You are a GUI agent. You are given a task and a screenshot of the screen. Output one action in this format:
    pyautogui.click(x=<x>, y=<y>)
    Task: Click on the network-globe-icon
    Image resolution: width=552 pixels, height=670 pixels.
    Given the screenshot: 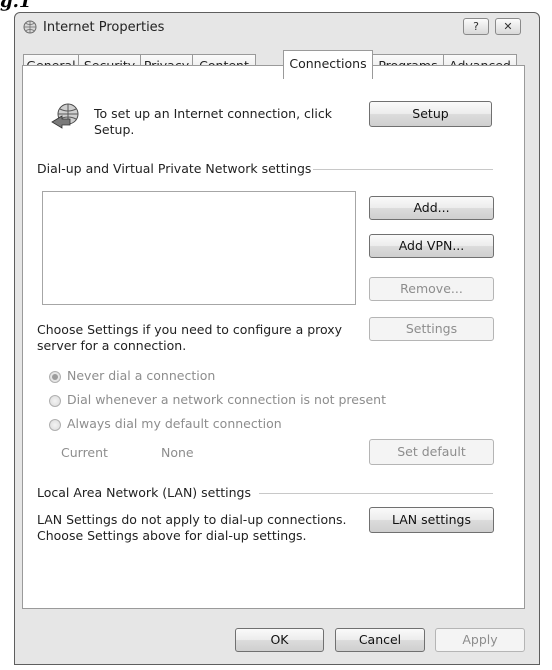 What is the action you would take?
    pyautogui.click(x=65, y=116)
    